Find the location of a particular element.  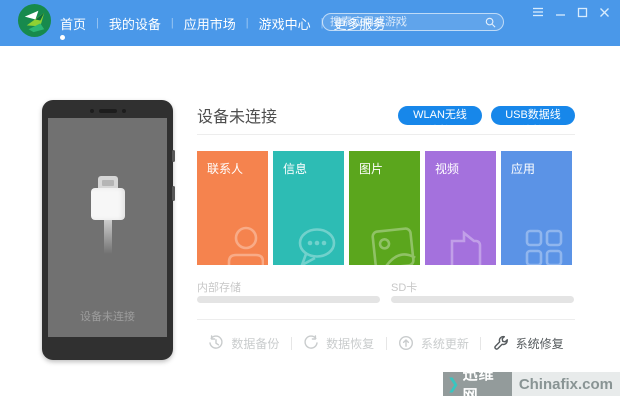

window-controls is located at coordinates (571, 12).